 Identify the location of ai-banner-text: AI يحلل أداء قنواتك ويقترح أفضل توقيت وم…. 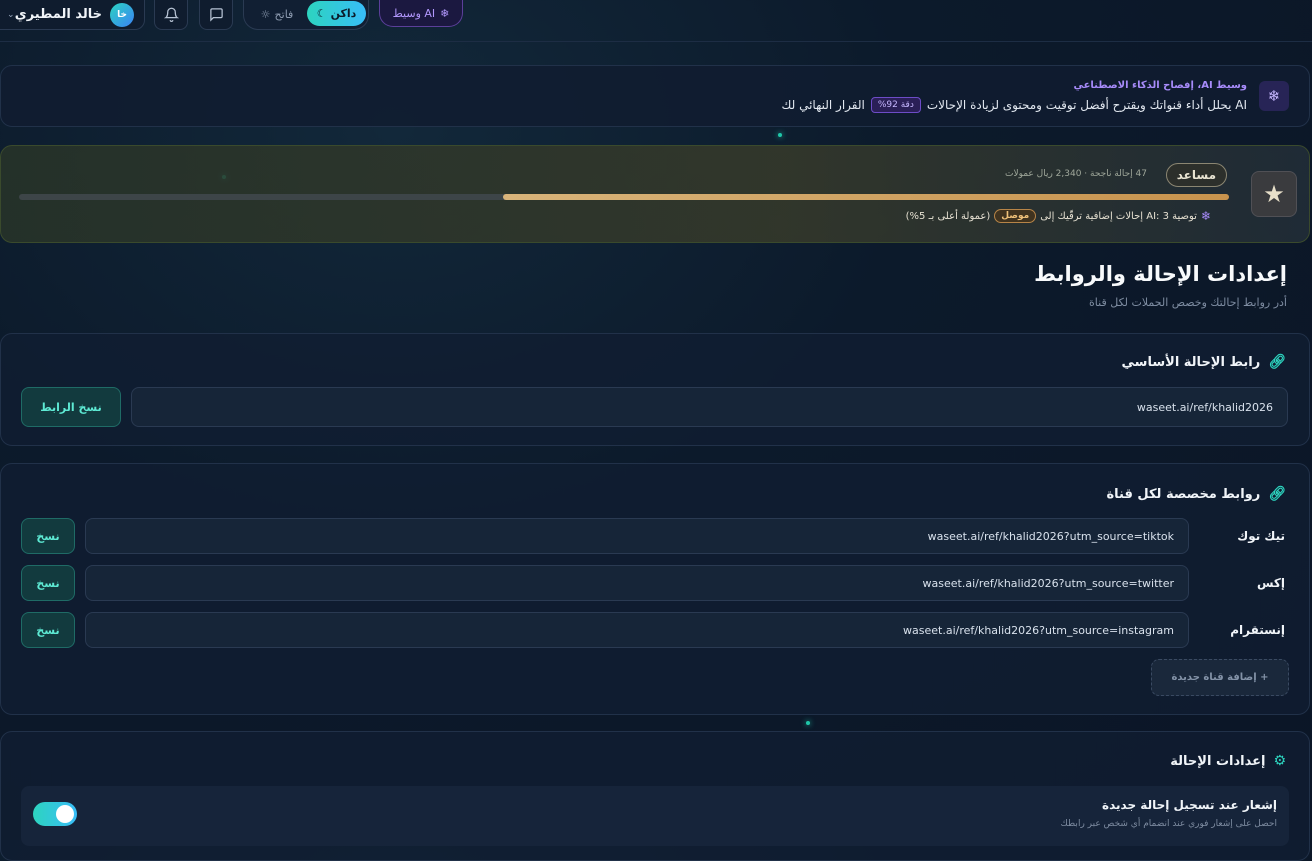
(1014, 105).